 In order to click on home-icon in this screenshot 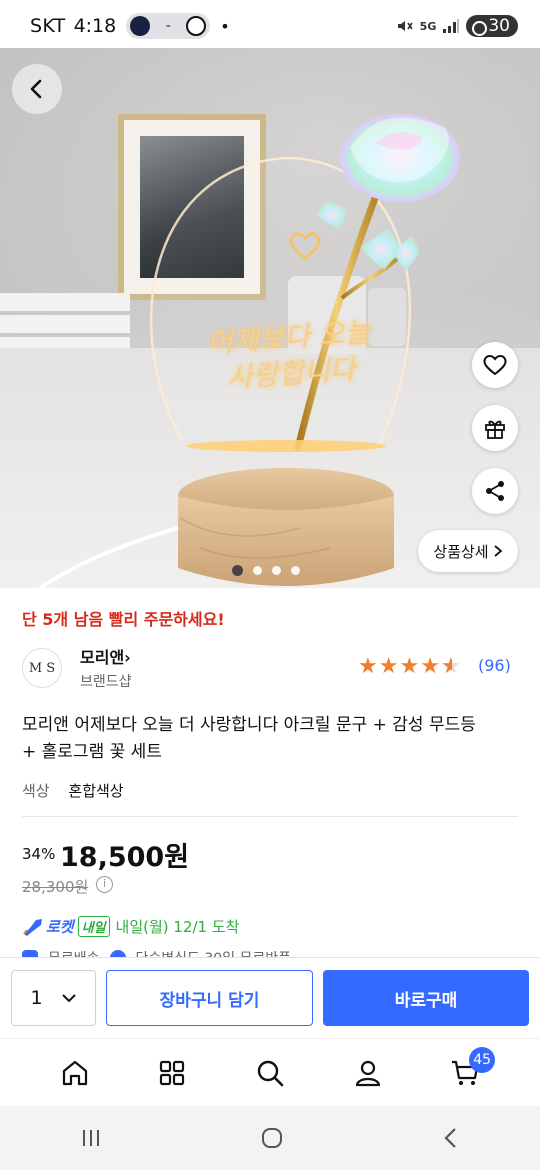, I will do `click(74, 1072)`.